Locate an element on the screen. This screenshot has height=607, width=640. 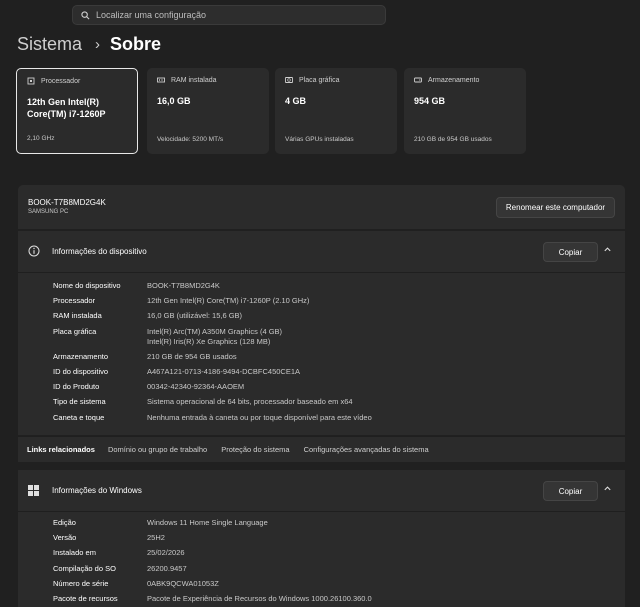
section-title: Informações do dispositivo is located at coordinates (99, 251).